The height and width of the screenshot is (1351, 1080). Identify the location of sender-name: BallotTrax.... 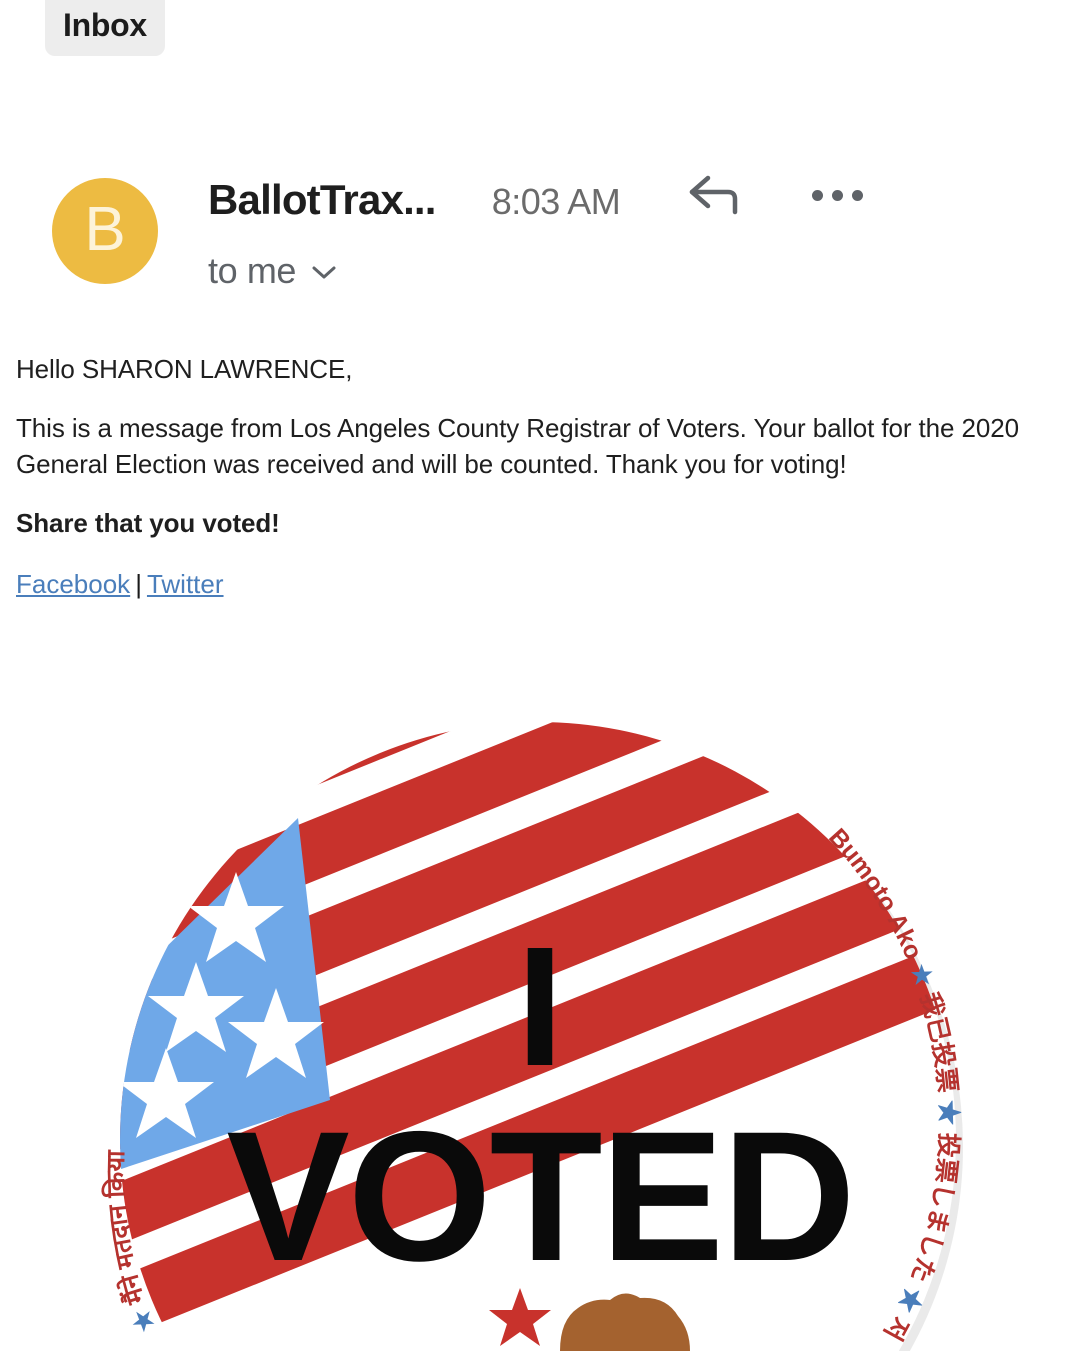
(322, 200).